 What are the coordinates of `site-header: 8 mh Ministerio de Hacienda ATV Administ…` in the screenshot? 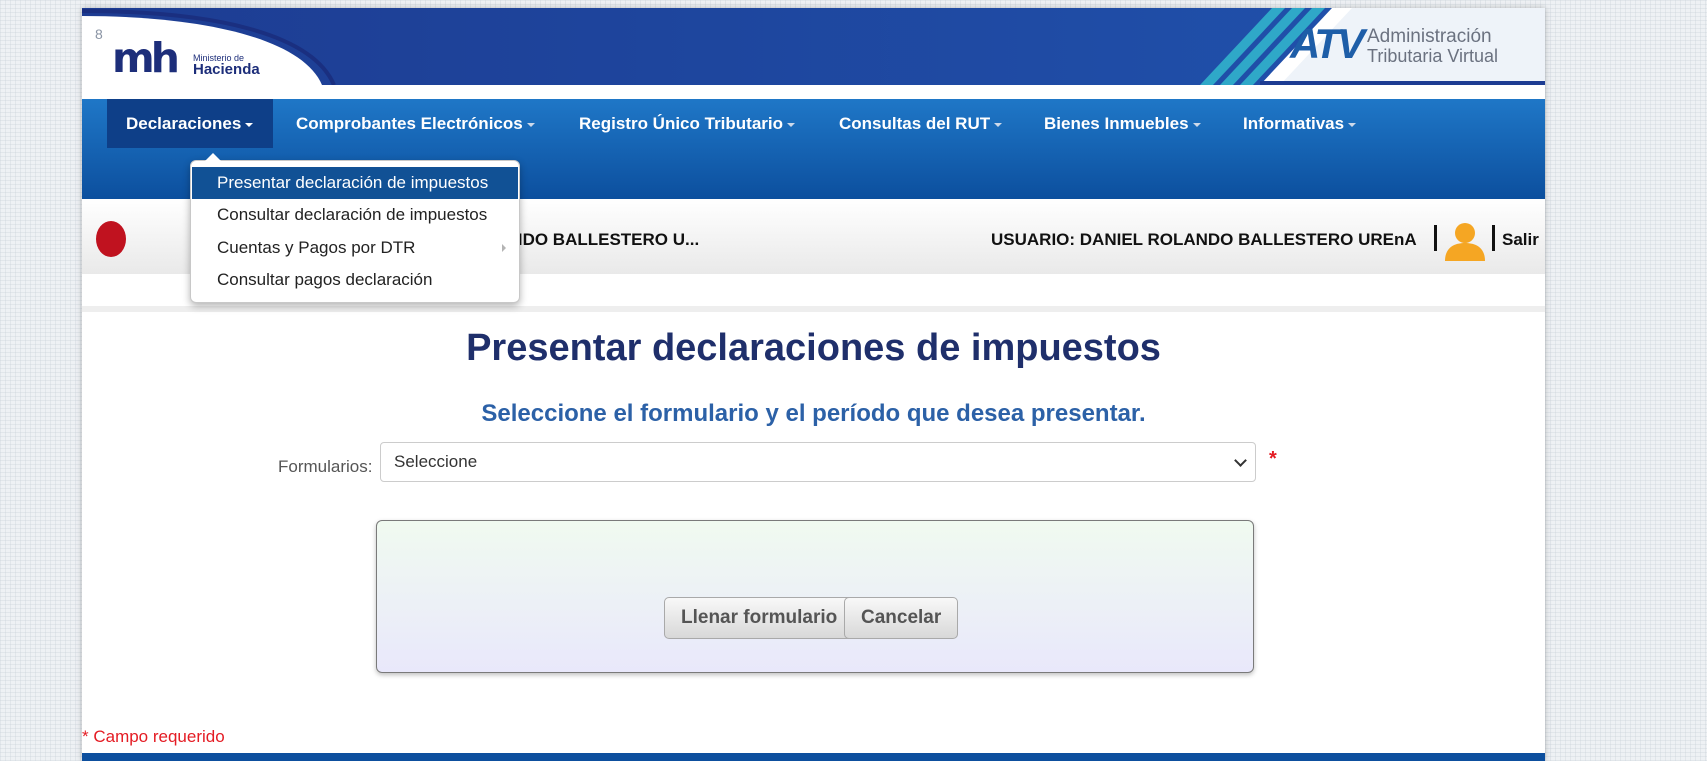 It's located at (813, 46).